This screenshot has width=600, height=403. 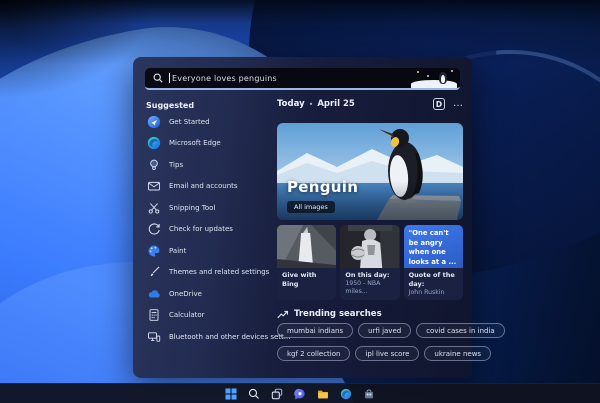 What do you see at coordinates (170, 105) in the screenshot?
I see `suggested-heading: Suggested` at bounding box center [170, 105].